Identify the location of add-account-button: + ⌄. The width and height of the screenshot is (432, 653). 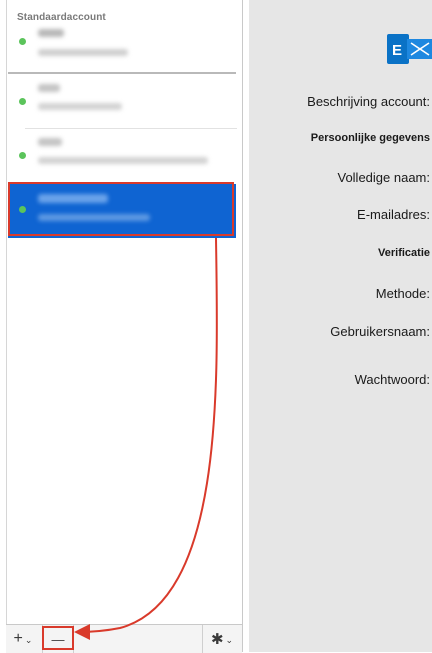
(23, 639).